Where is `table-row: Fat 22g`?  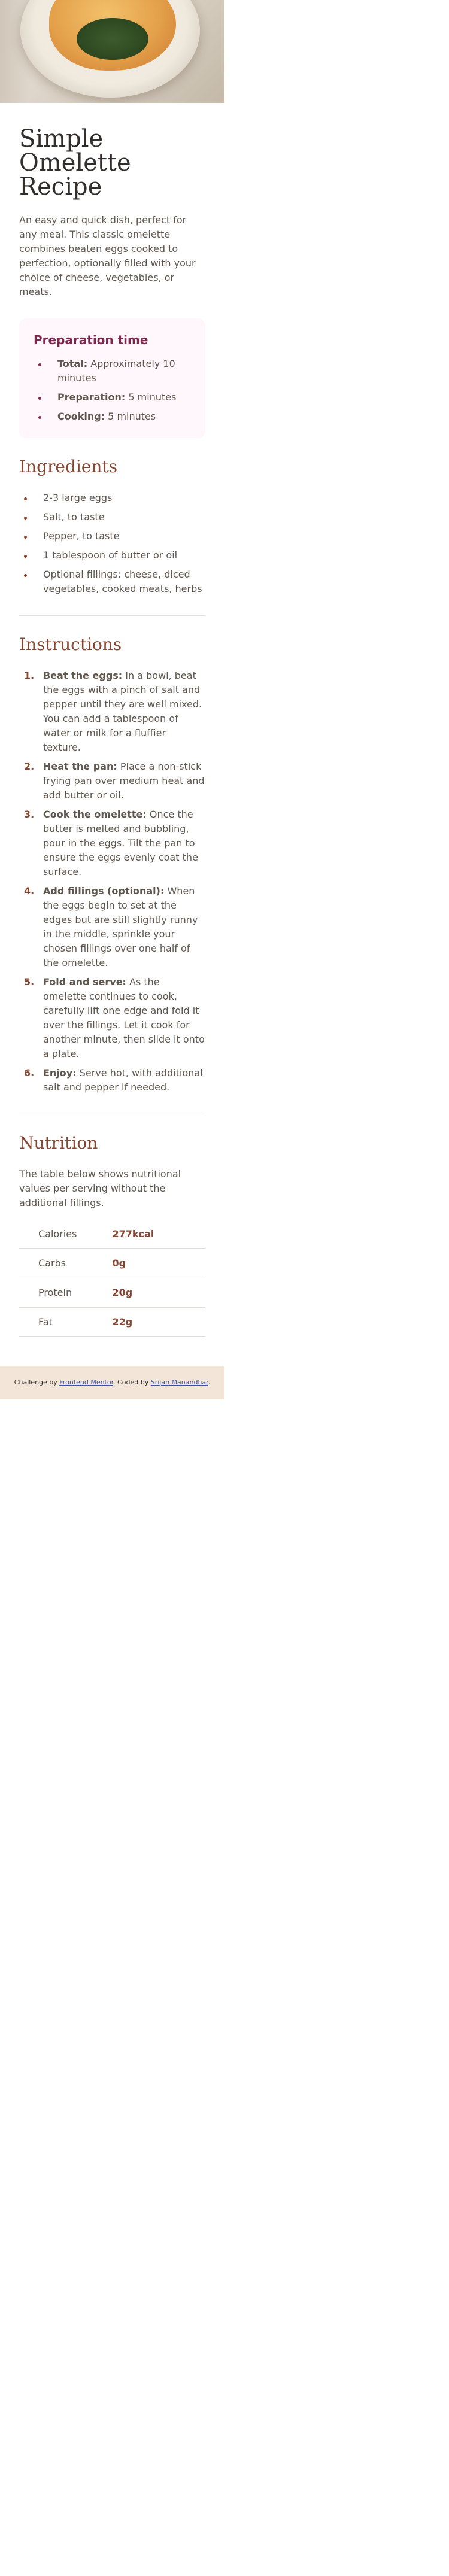 table-row: Fat 22g is located at coordinates (112, 1322).